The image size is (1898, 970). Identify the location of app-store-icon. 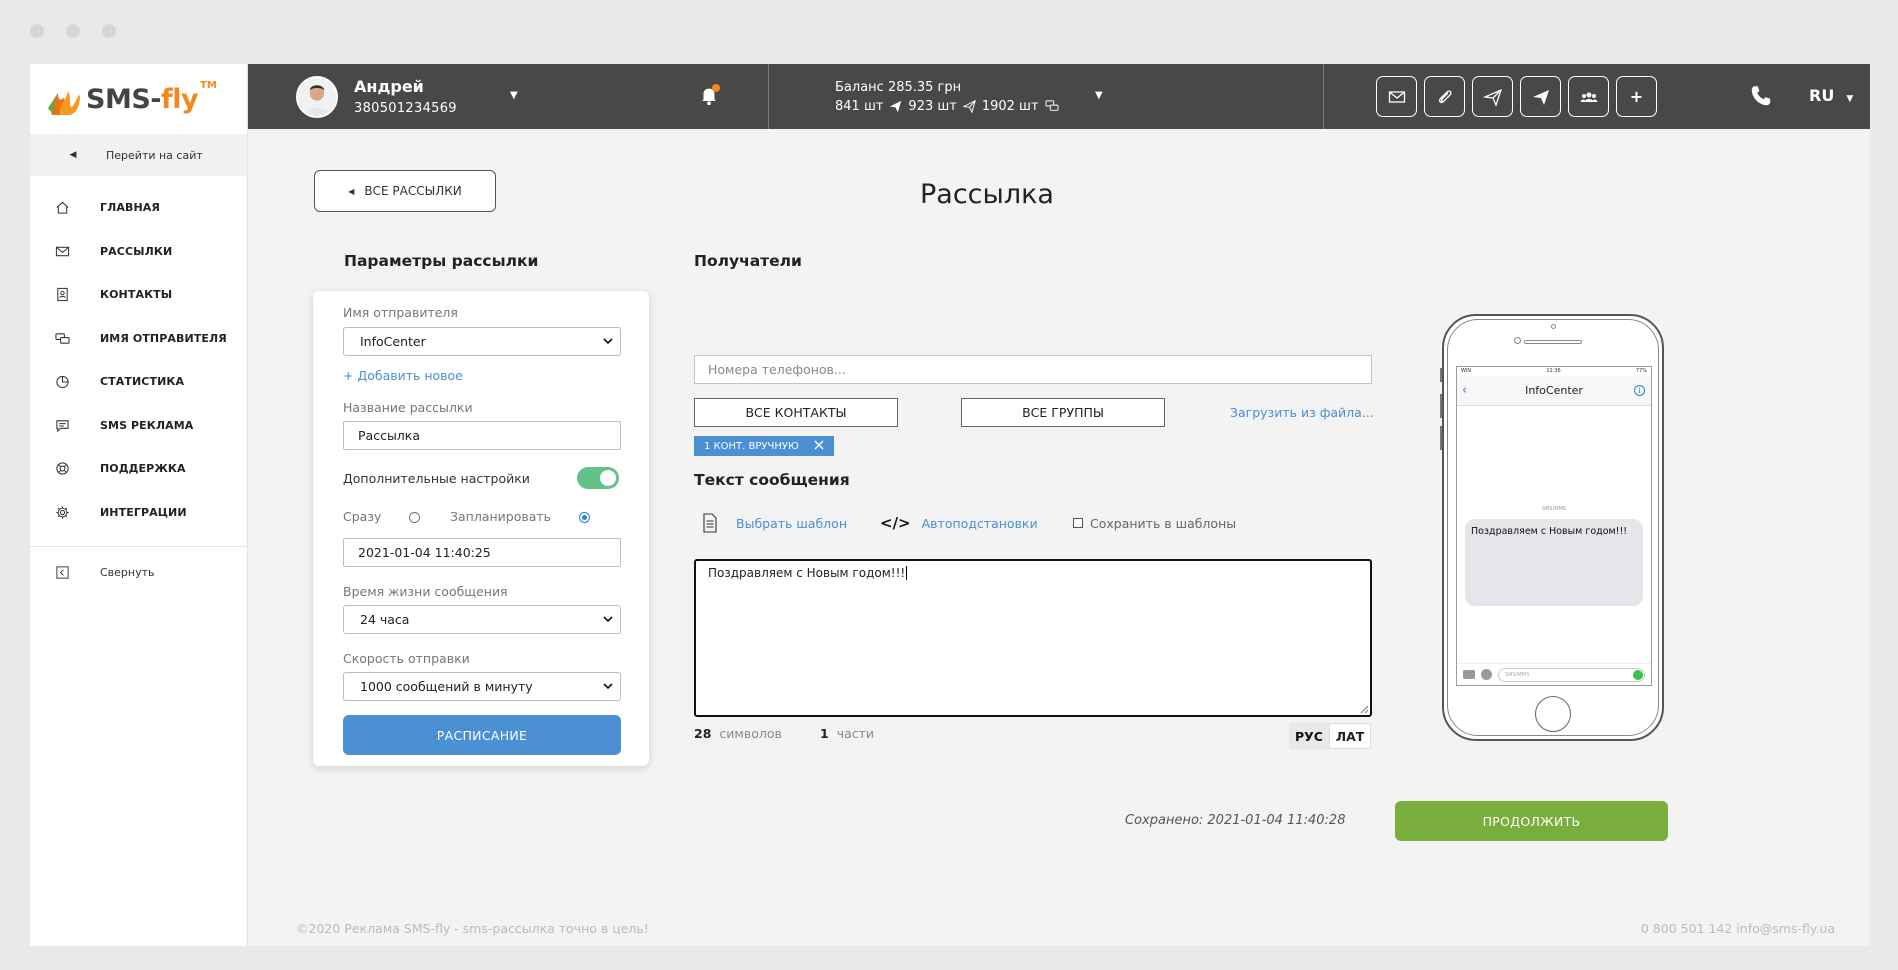
(1486, 674).